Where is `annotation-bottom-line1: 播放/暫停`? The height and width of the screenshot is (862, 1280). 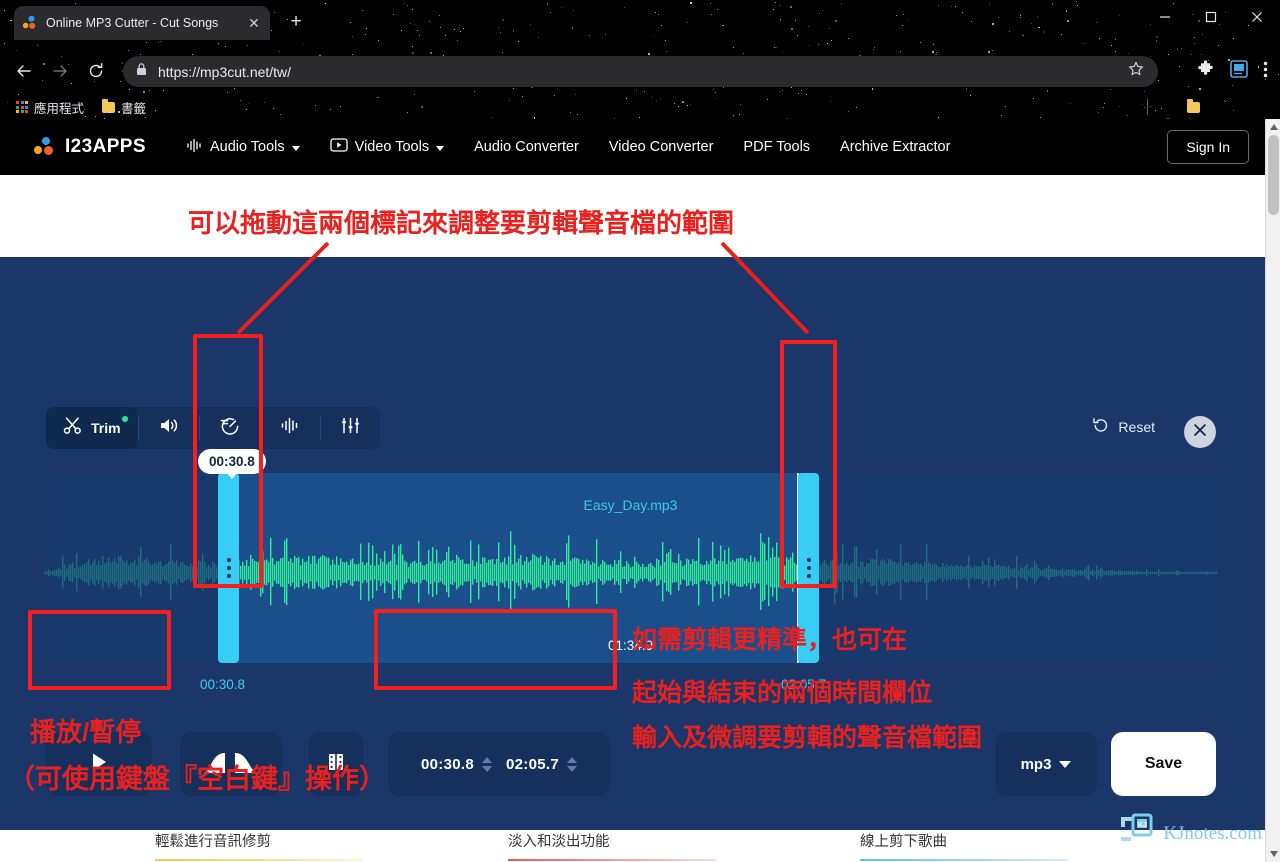 annotation-bottom-line1: 播放/暫停 is located at coordinates (86, 732).